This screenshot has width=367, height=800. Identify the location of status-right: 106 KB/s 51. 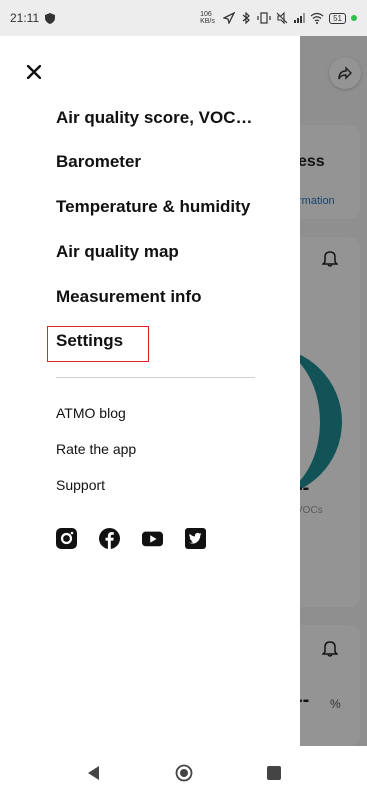
(278, 18).